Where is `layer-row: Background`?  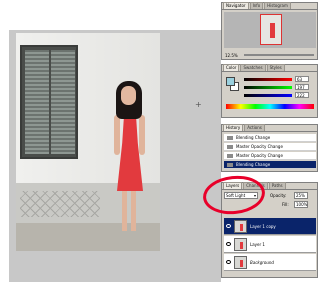 layer-row: Background is located at coordinates (270, 262).